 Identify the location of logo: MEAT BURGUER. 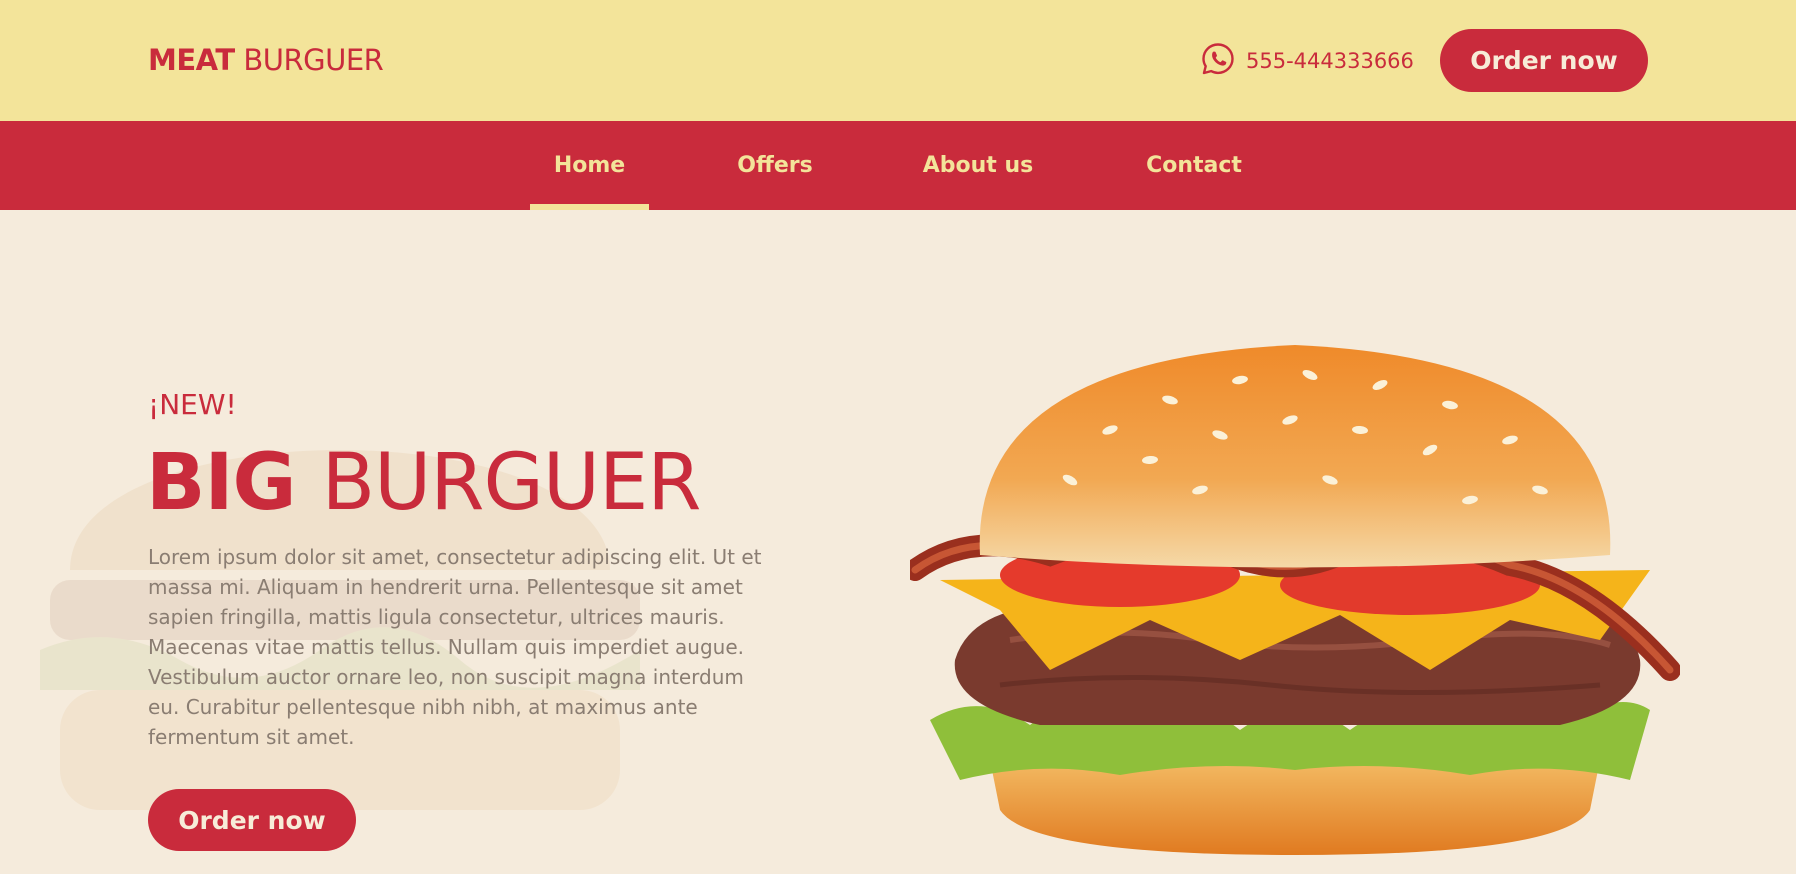
(266, 60).